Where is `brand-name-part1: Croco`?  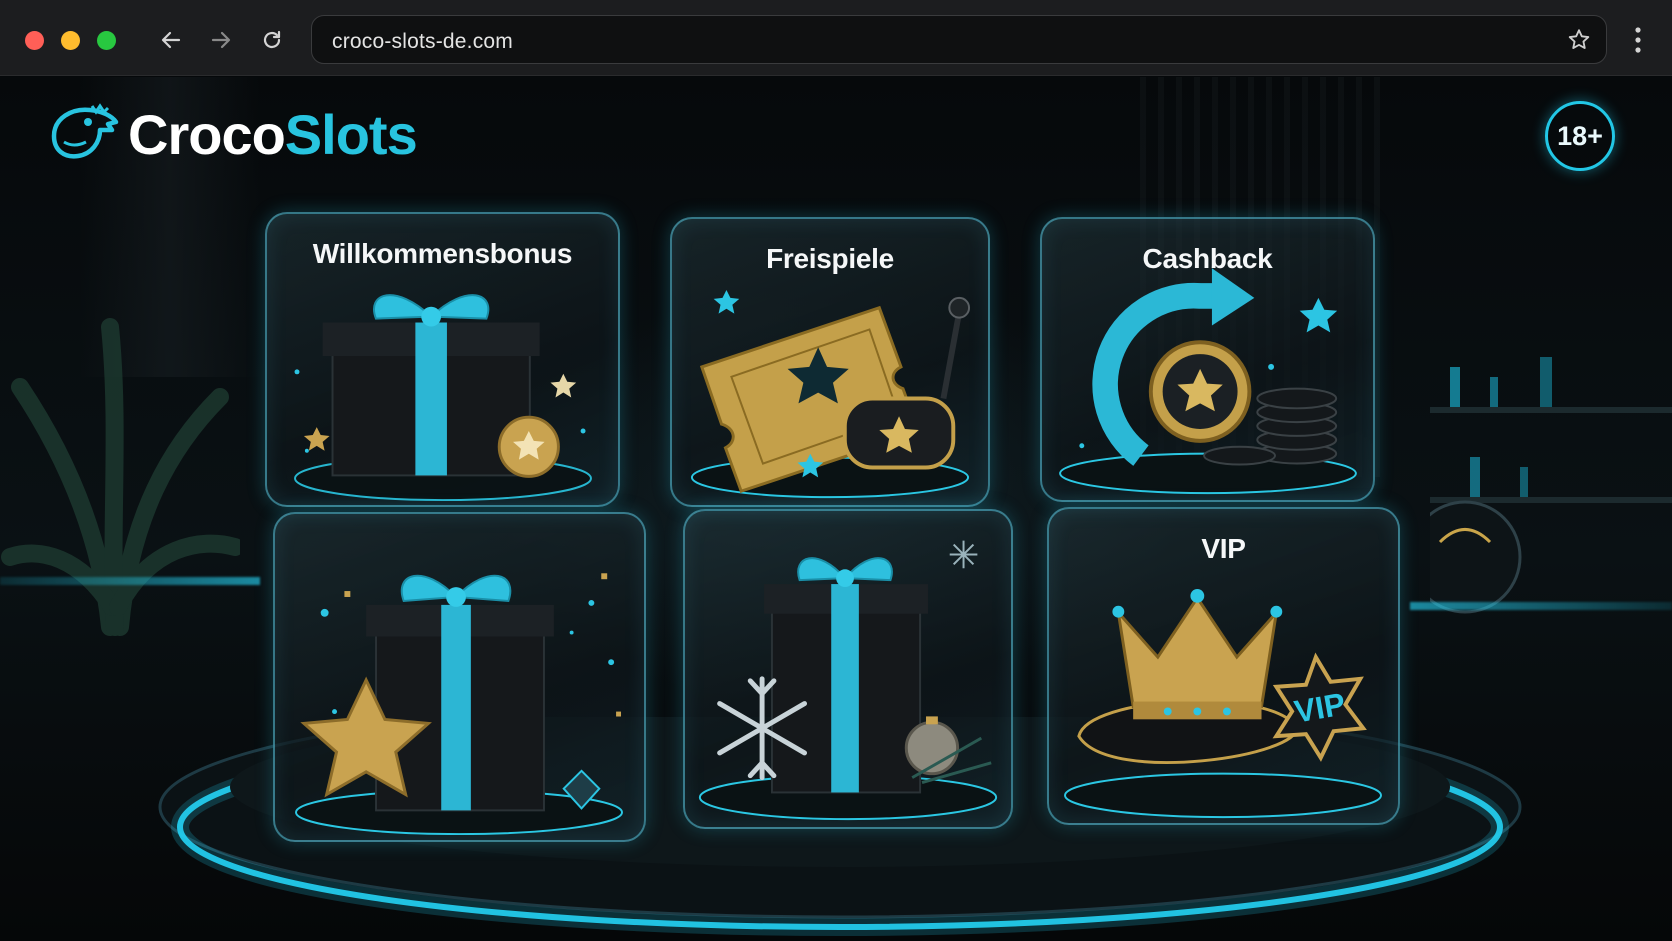 brand-name-part1: Croco is located at coordinates (207, 134).